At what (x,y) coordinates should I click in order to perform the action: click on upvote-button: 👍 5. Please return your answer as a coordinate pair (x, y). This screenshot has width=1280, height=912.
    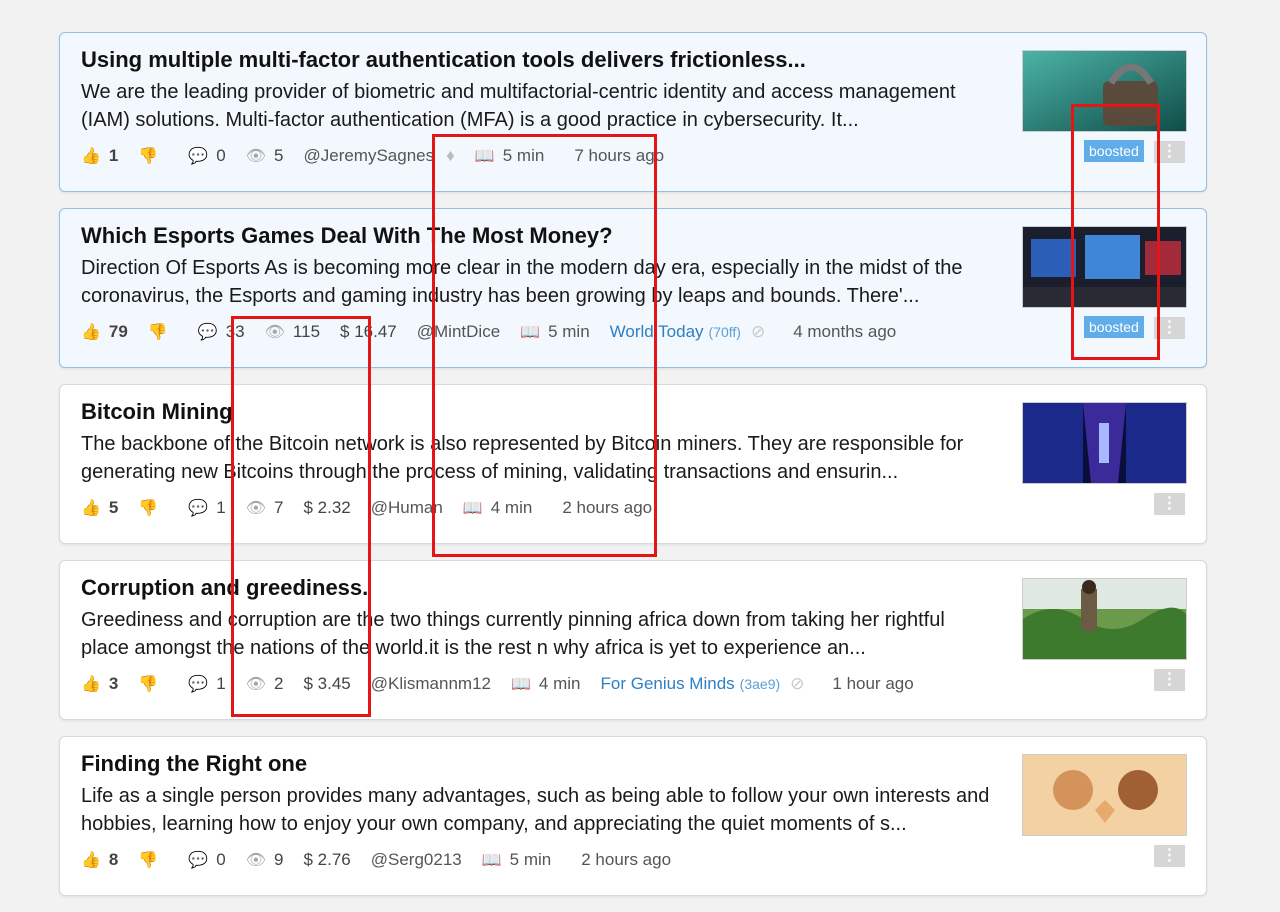
    Looking at the image, I should click on (99, 508).